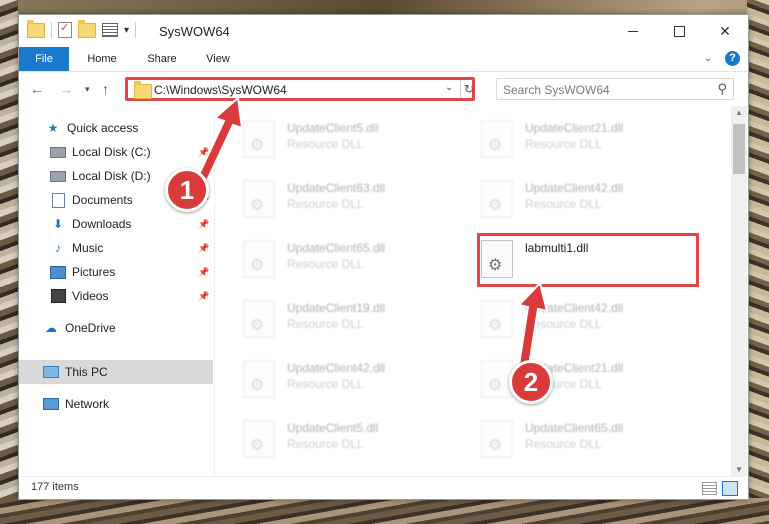  What do you see at coordinates (739, 469) in the screenshot?
I see `scroll-down-arrow-icon: ▼` at bounding box center [739, 469].